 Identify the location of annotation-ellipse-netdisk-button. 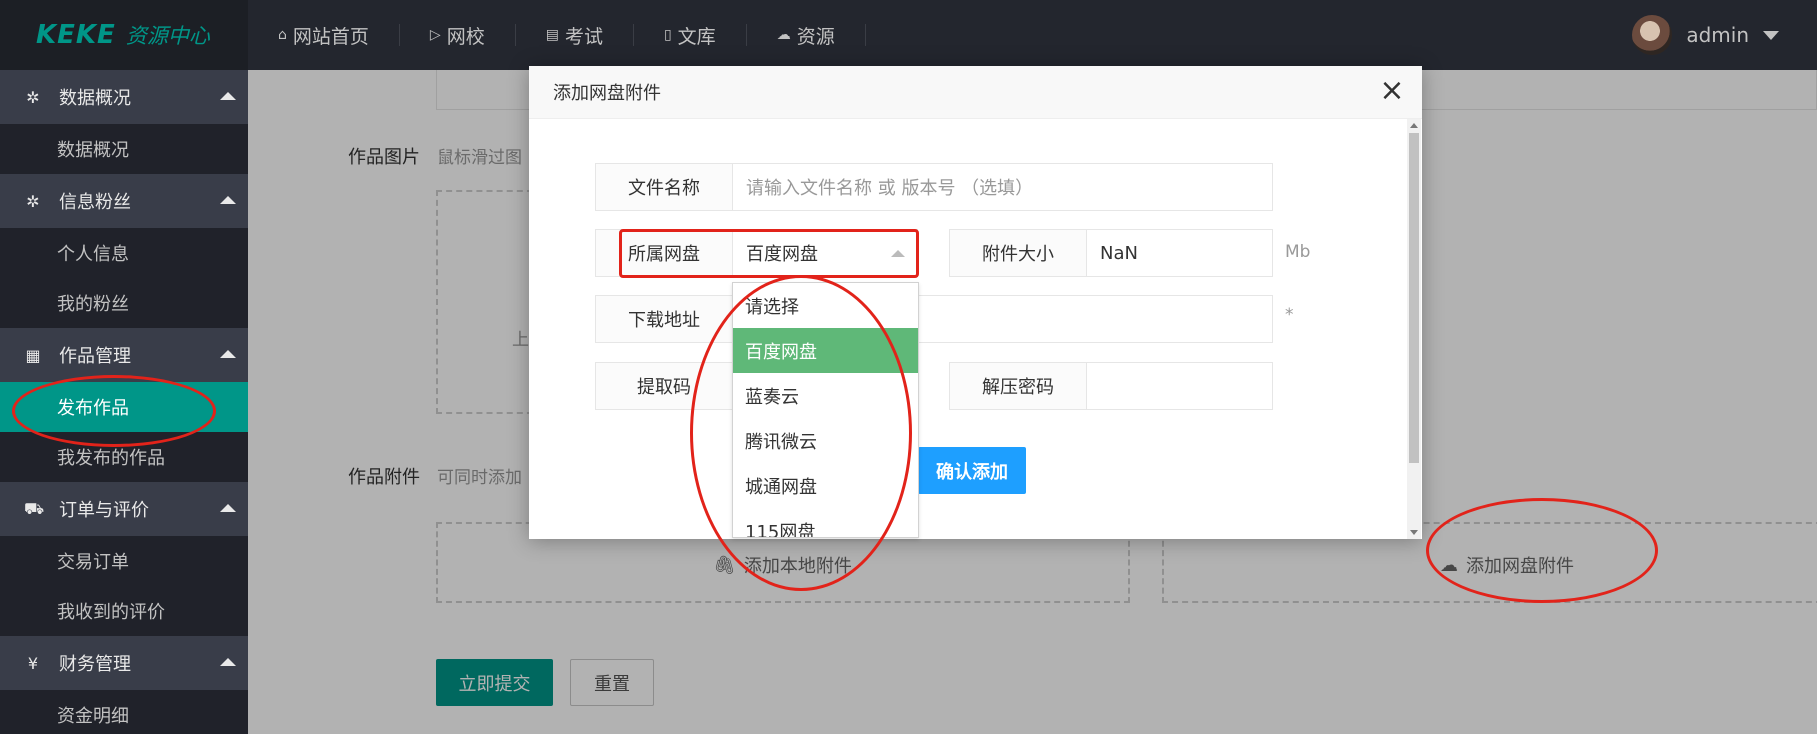
(1542, 550).